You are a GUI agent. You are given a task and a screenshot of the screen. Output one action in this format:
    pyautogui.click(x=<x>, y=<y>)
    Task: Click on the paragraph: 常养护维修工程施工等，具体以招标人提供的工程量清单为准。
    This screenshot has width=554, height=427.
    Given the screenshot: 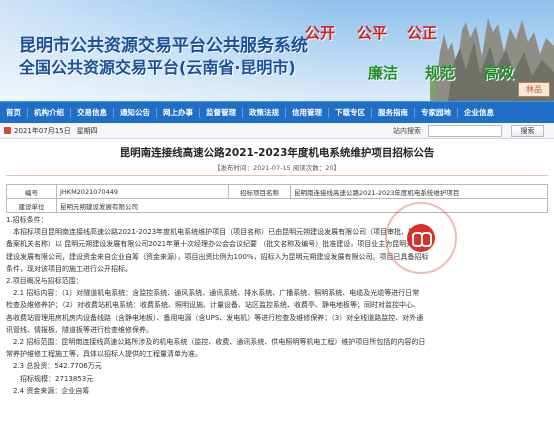 What is the action you would take?
    pyautogui.click(x=104, y=354)
    